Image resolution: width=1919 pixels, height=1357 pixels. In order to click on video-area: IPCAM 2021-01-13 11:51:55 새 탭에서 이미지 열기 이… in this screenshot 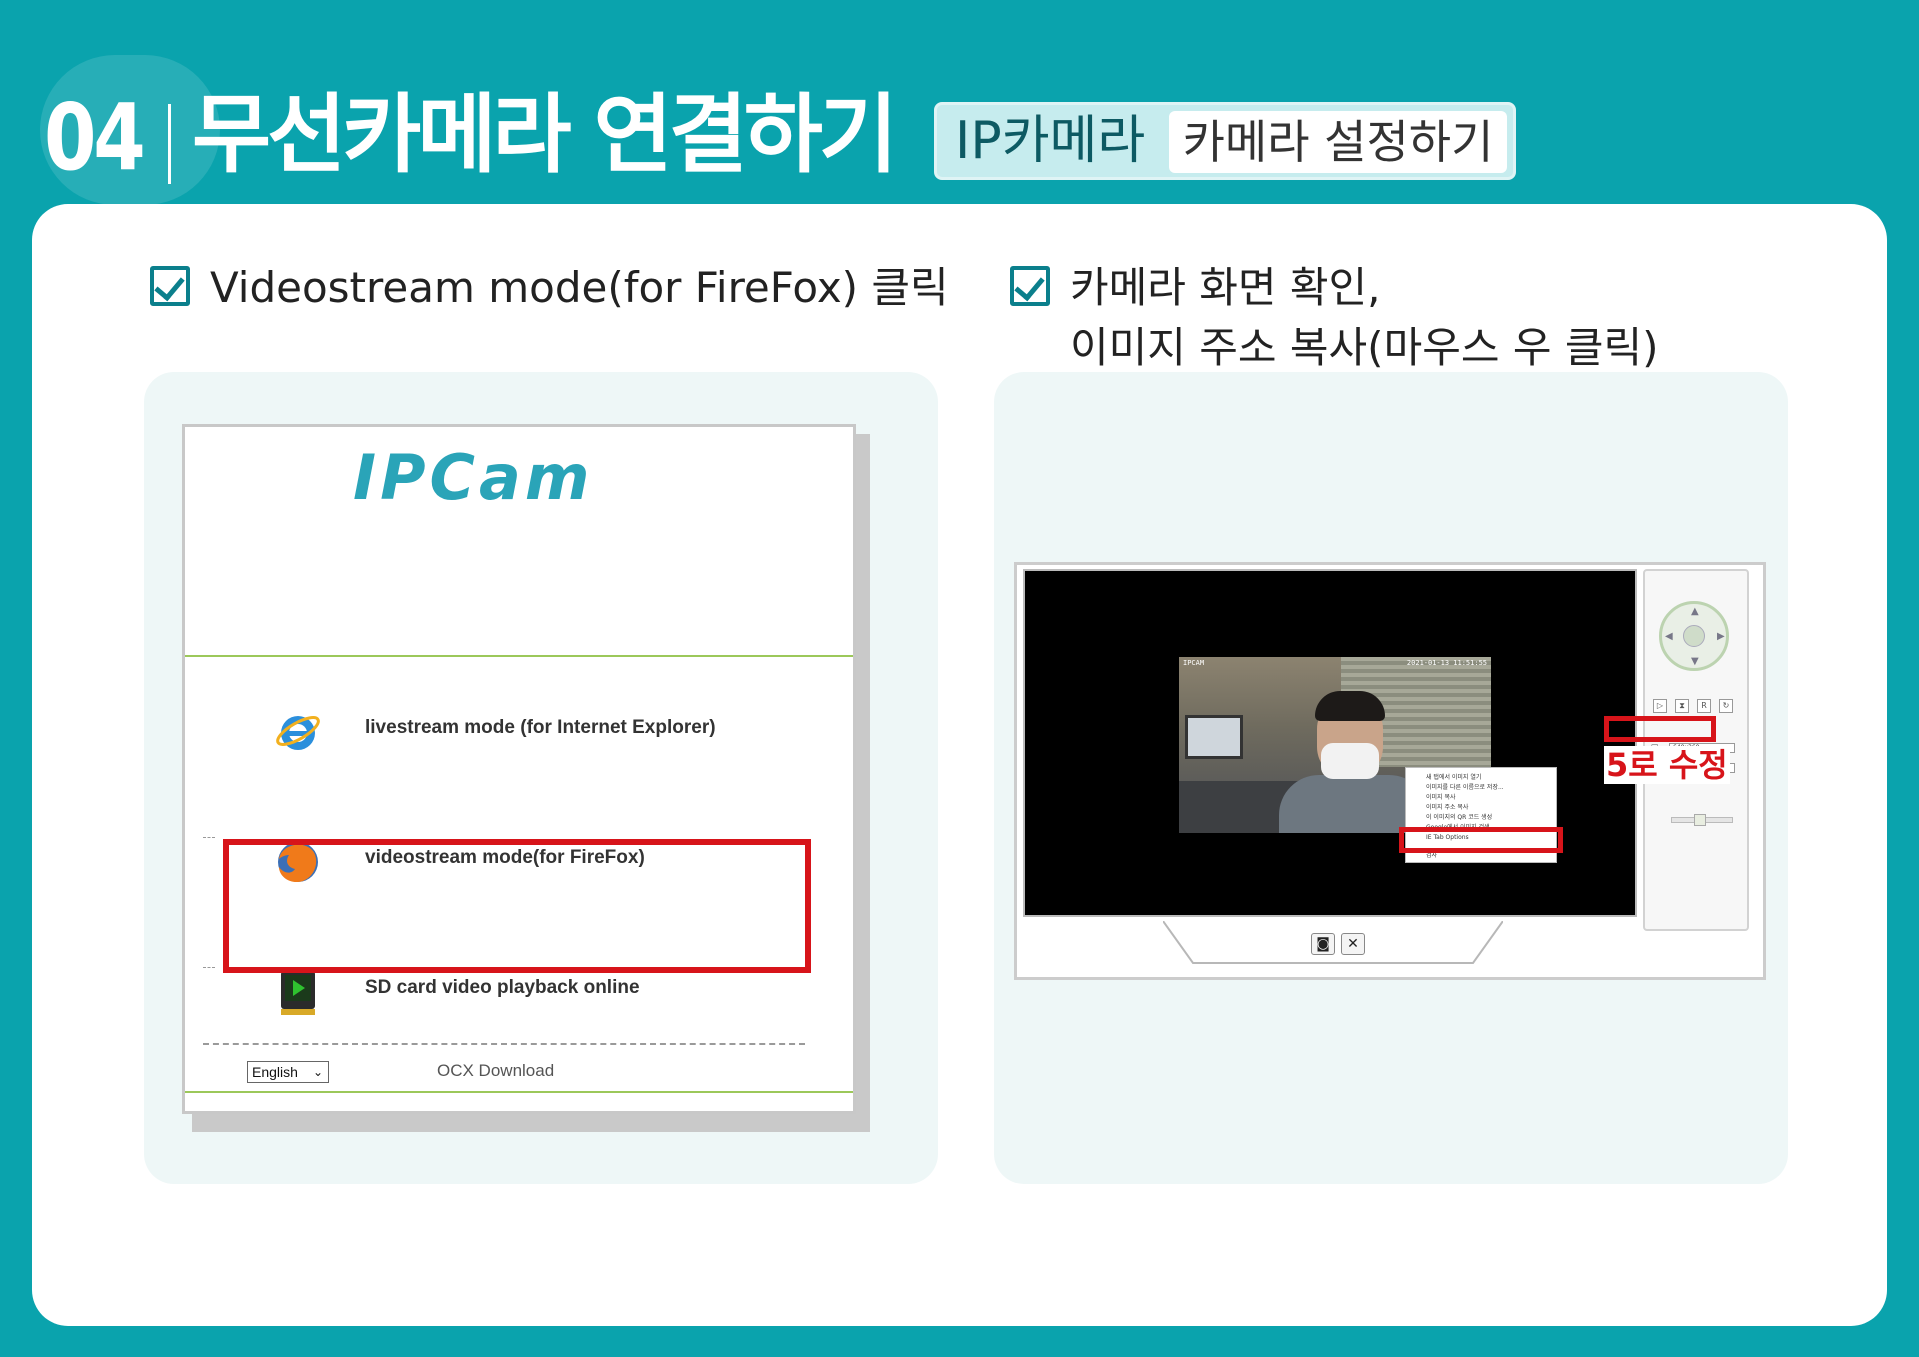, I will do `click(1330, 743)`.